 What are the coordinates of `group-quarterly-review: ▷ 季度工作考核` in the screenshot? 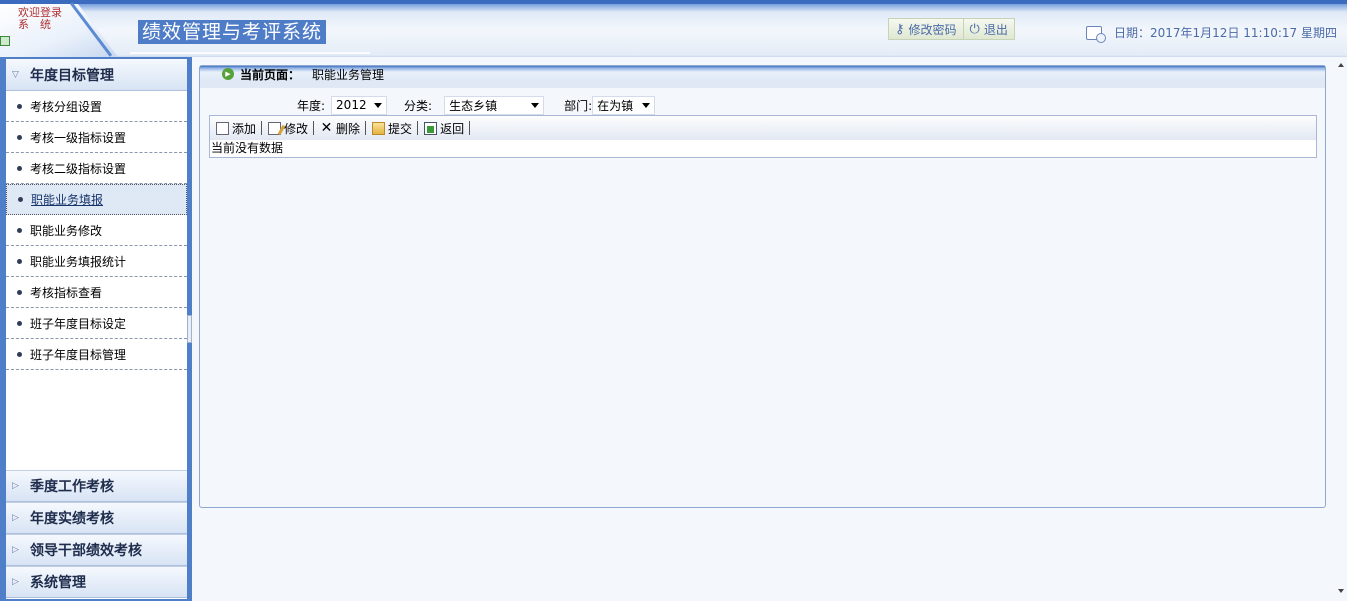 It's located at (96, 486).